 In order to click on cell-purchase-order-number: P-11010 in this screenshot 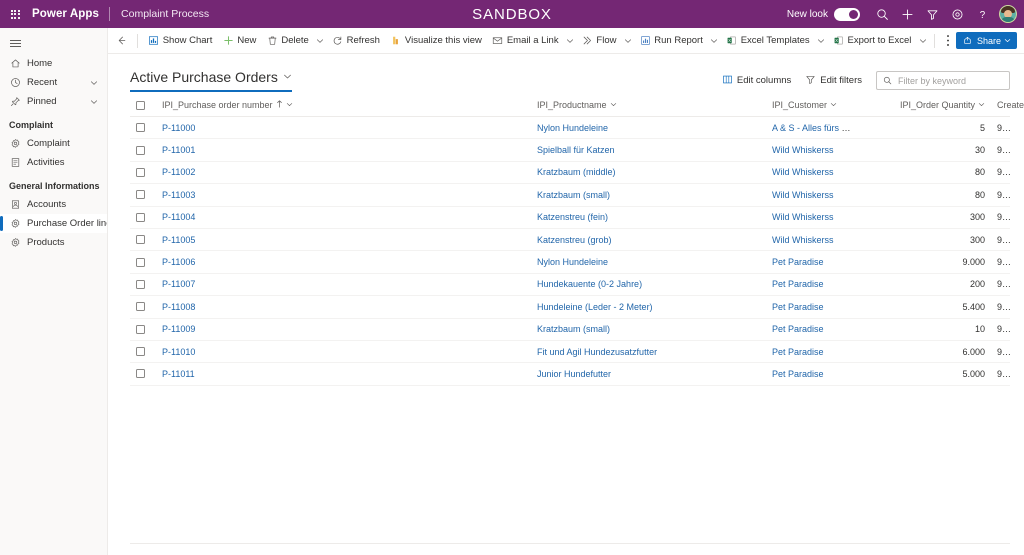, I will do `click(343, 352)`.